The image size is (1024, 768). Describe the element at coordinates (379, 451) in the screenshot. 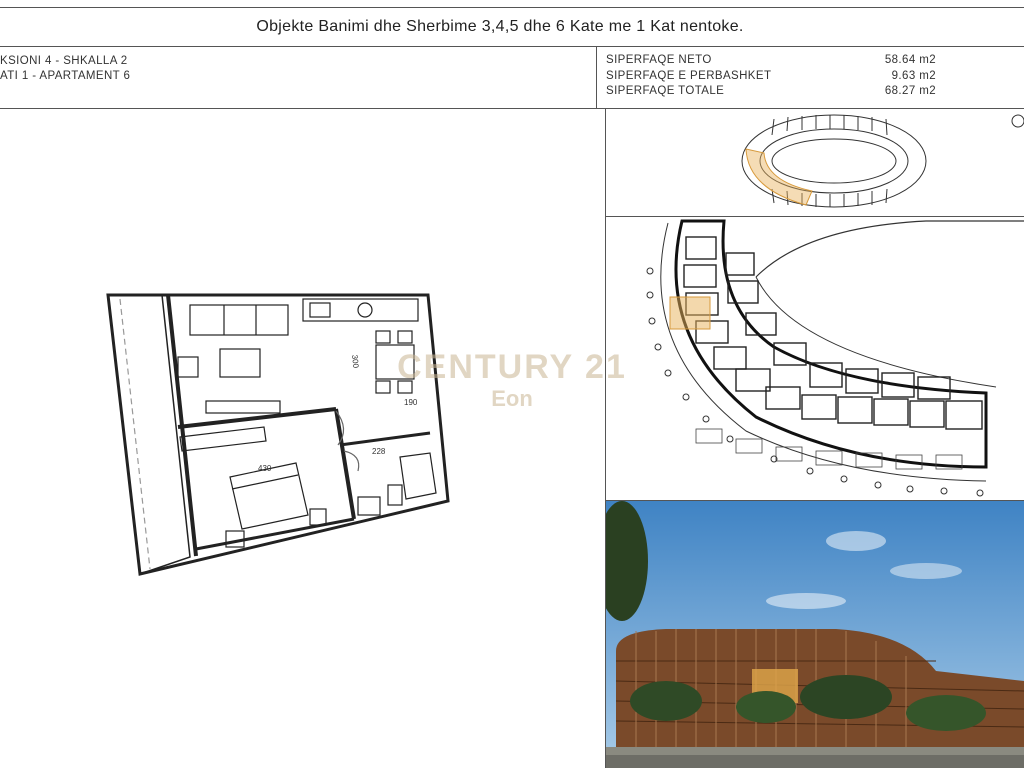

I see `dimension-bath: 228` at that location.